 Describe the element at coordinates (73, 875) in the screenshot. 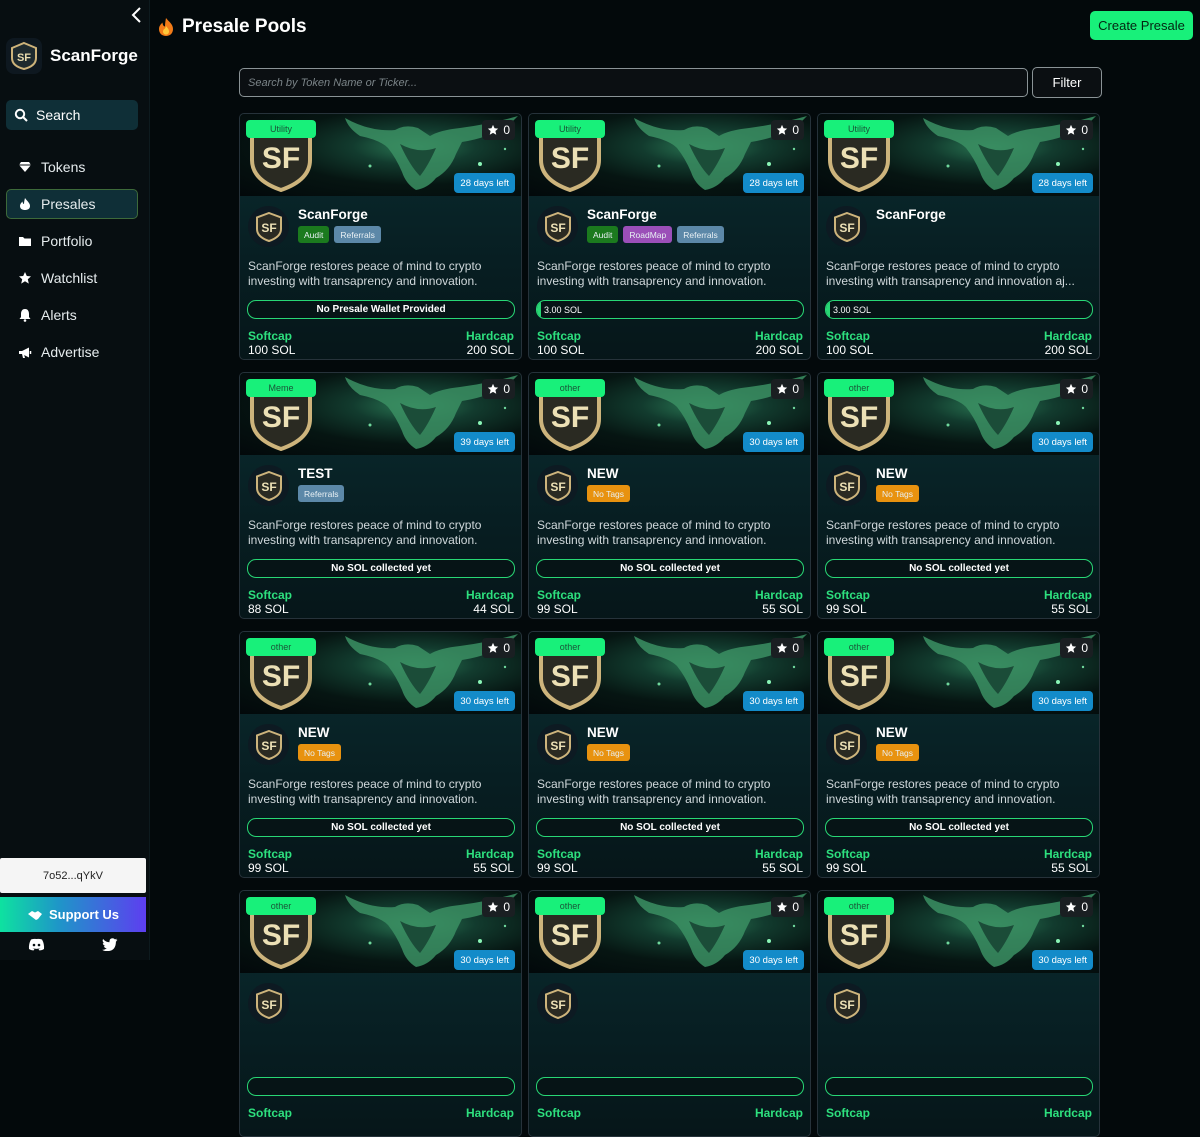

I see `wallet-address-button: 7o52...qYkV` at that location.